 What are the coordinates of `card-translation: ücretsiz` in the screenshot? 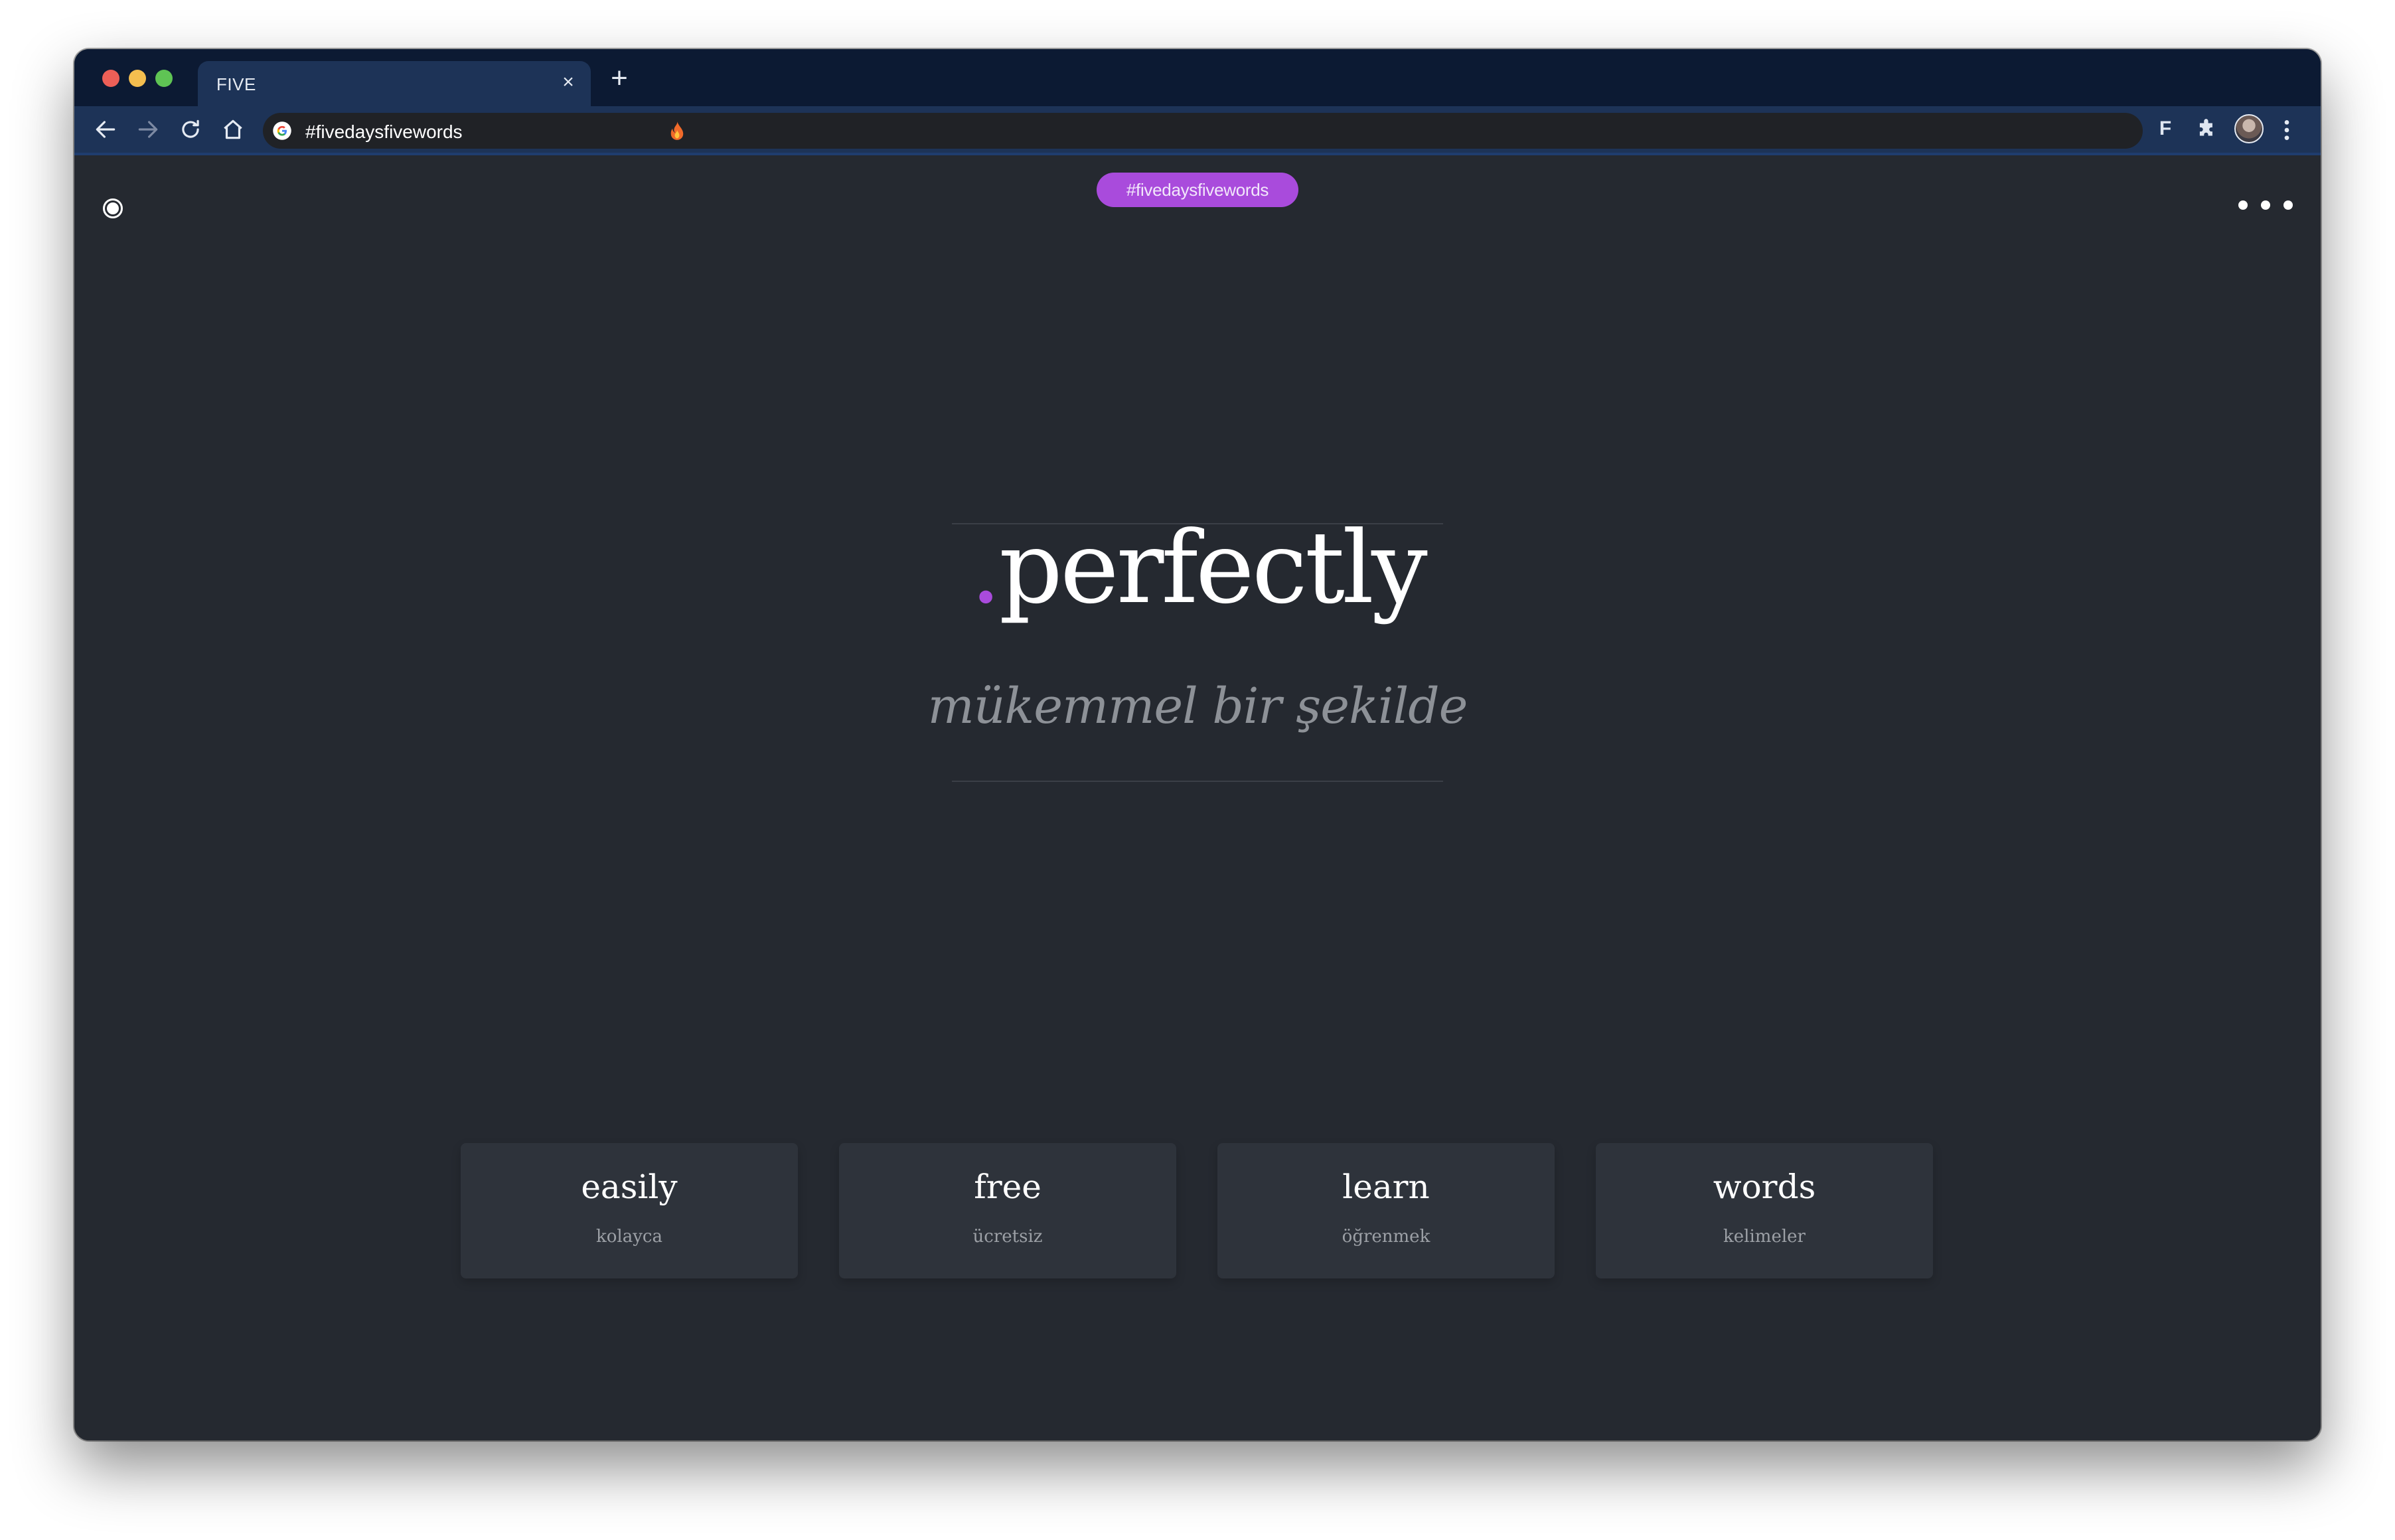 It's located at (1007, 1237).